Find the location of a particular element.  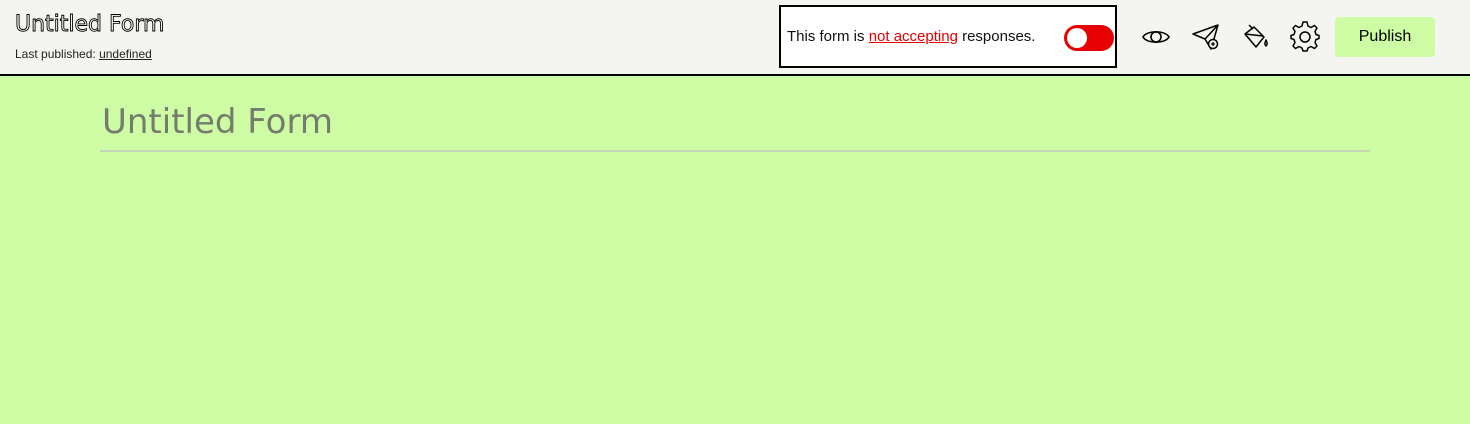

response-status-text: This form is not accepting responses. is located at coordinates (911, 36).